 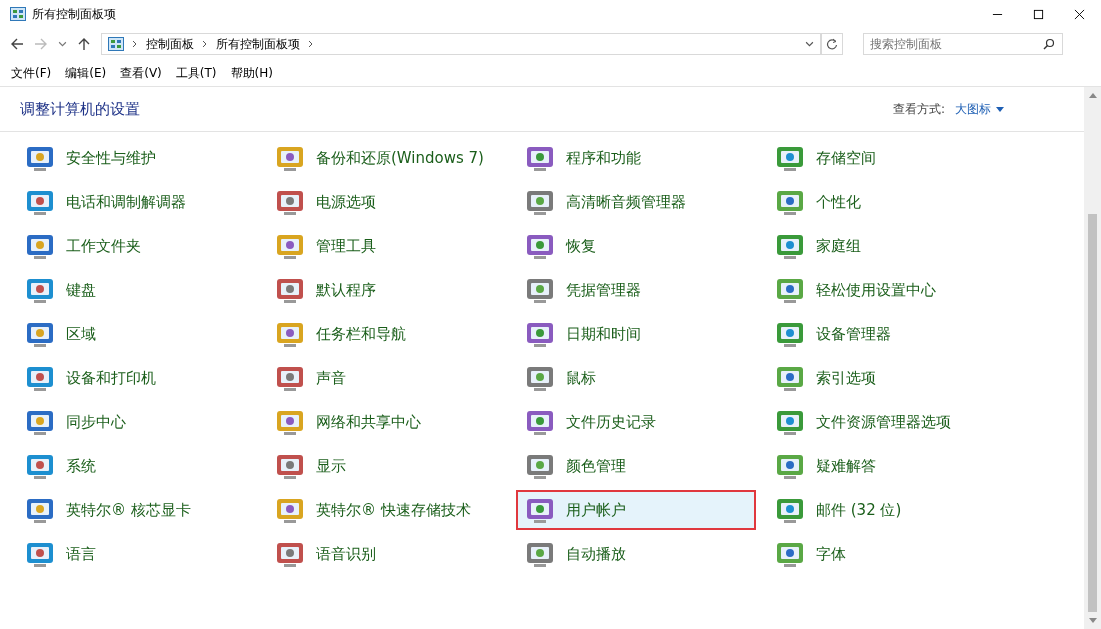 I want to click on maximize-icon, so click(x=1038, y=14).